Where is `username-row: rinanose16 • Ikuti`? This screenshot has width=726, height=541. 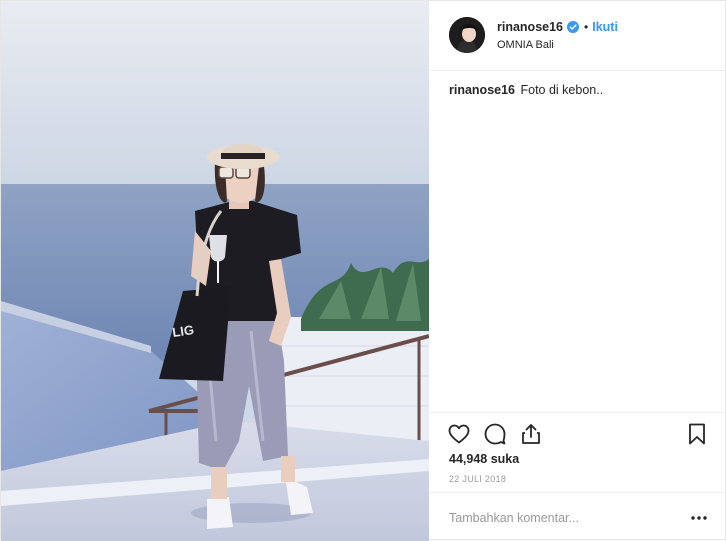 username-row: rinanose16 • Ikuti is located at coordinates (557, 27).